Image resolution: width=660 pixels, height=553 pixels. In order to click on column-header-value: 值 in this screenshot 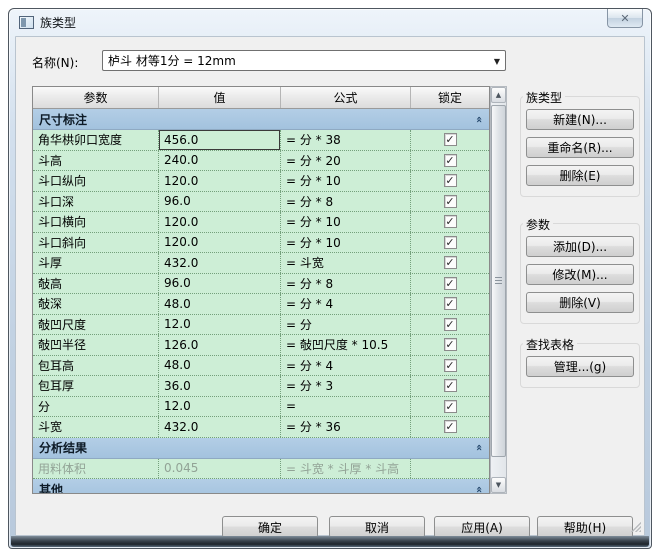, I will do `click(220, 97)`.